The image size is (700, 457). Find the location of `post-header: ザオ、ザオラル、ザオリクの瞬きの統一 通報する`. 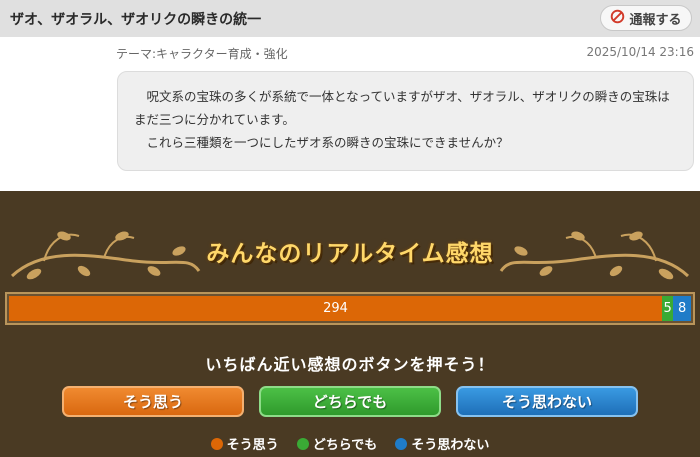

post-header: ザオ、ザオラル、ザオリクの瞬きの統一 通報する is located at coordinates (350, 18).